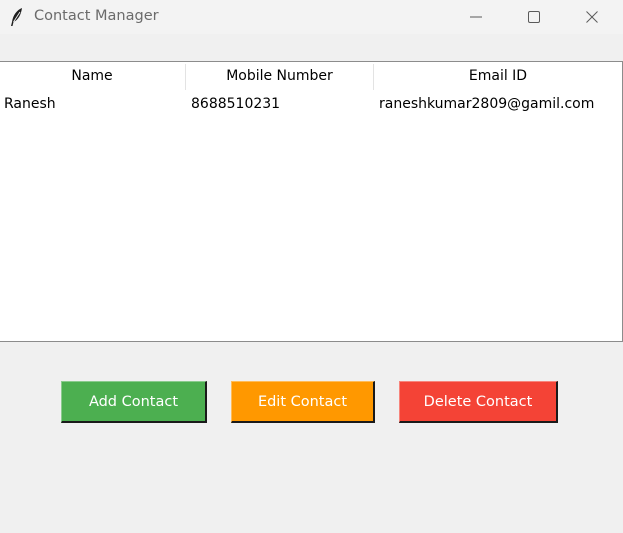 The image size is (623, 533). I want to click on cell-name: Ranesh, so click(30, 104).